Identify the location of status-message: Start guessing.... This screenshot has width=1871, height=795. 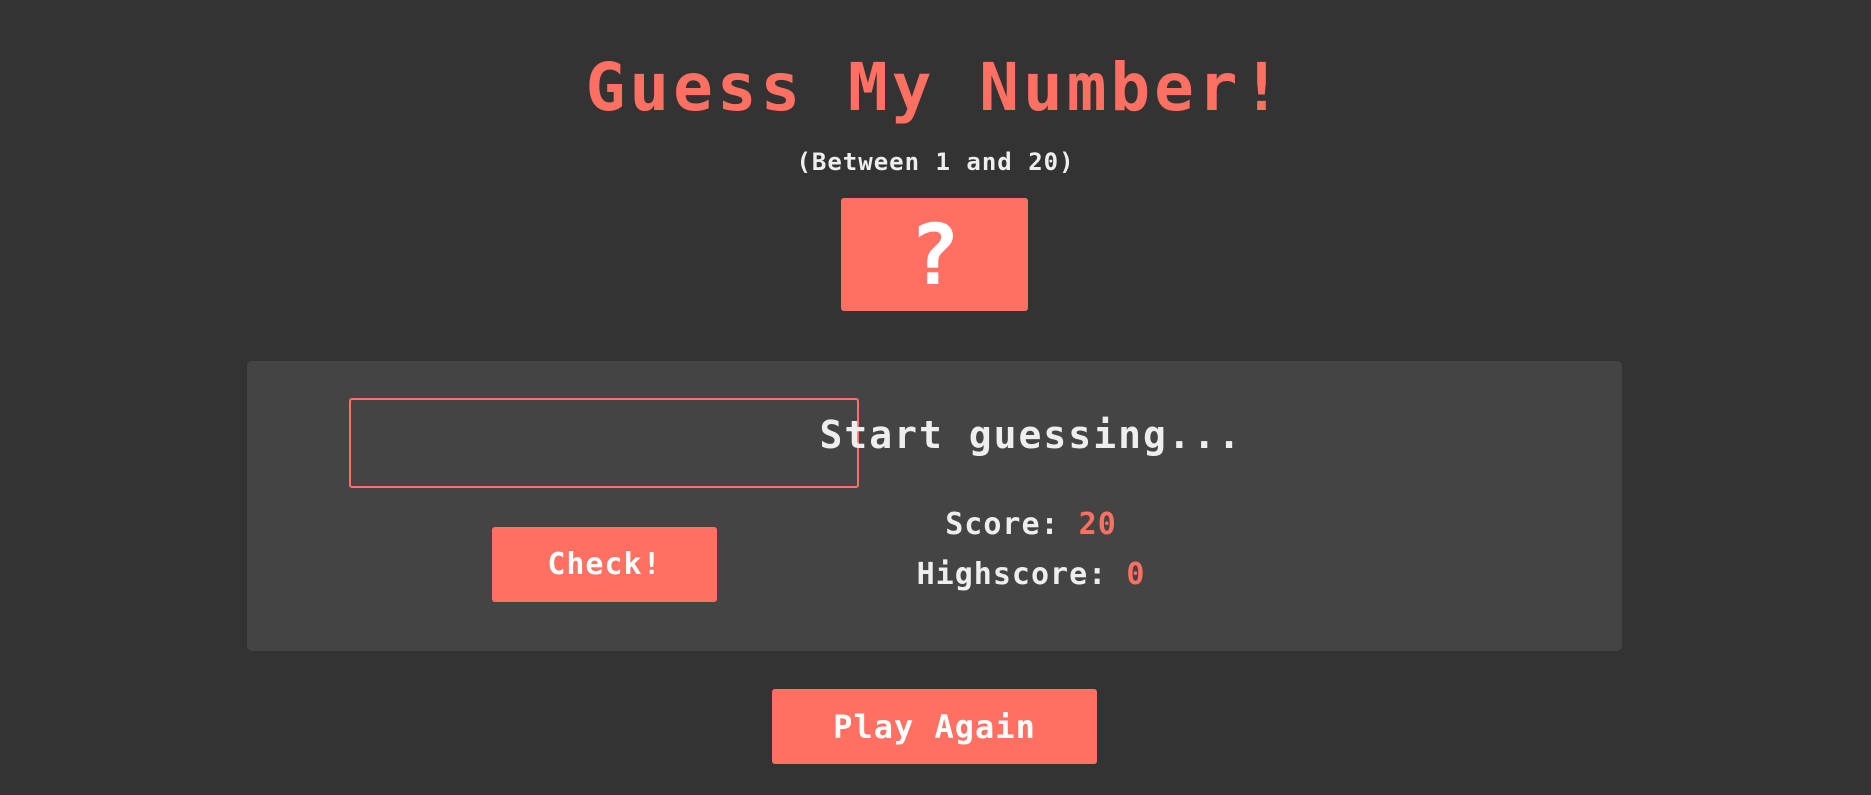
(1031, 435).